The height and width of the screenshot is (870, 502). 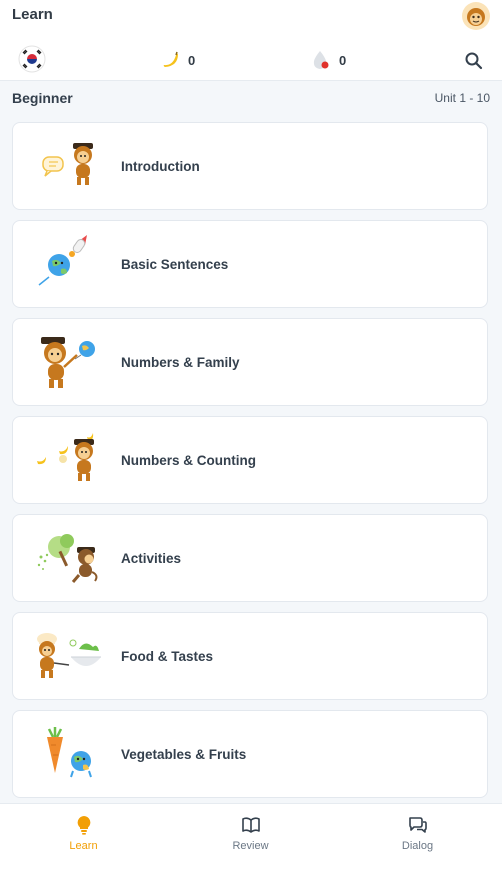 What do you see at coordinates (69, 655) in the screenshot?
I see `chef-monkey-bowl-icon` at bounding box center [69, 655].